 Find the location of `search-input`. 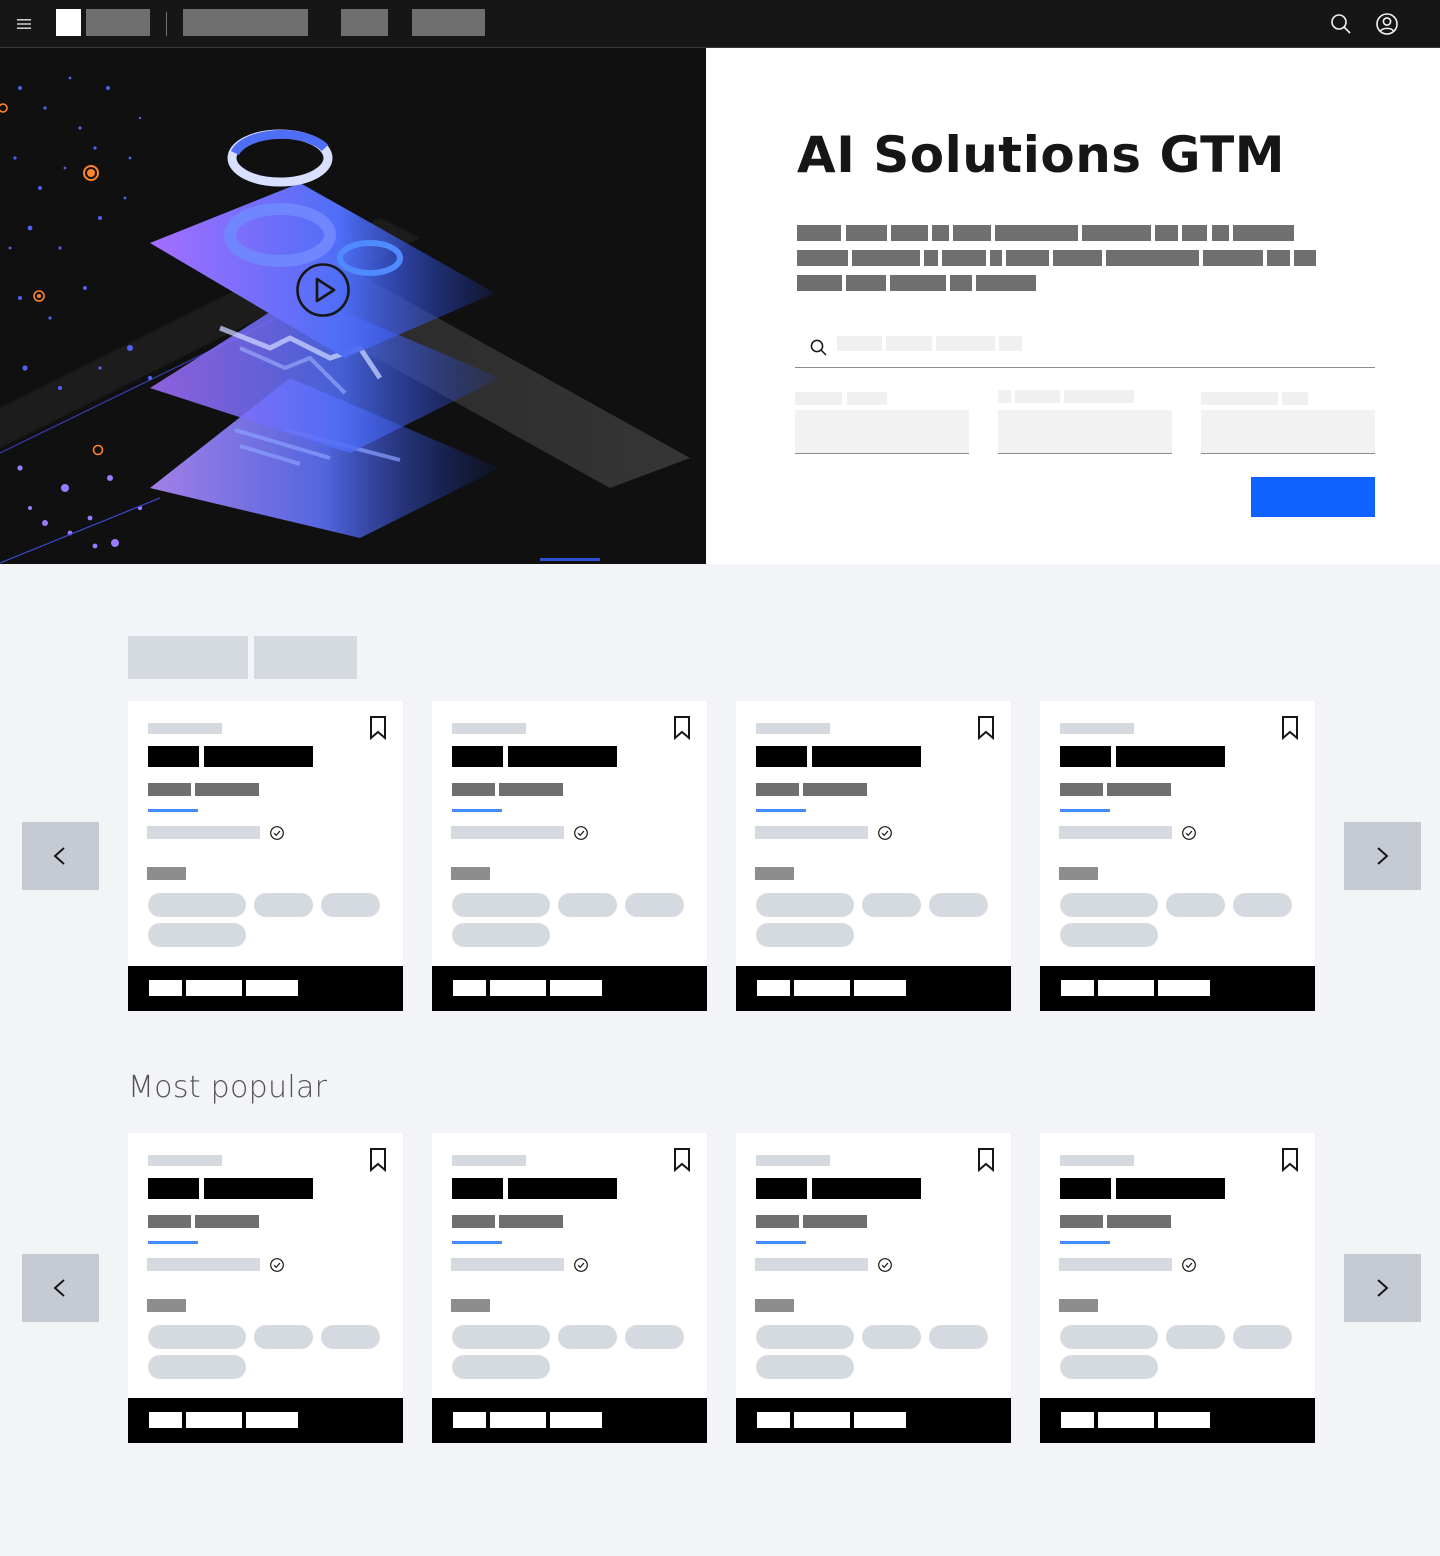

search-input is located at coordinates (1085, 348).